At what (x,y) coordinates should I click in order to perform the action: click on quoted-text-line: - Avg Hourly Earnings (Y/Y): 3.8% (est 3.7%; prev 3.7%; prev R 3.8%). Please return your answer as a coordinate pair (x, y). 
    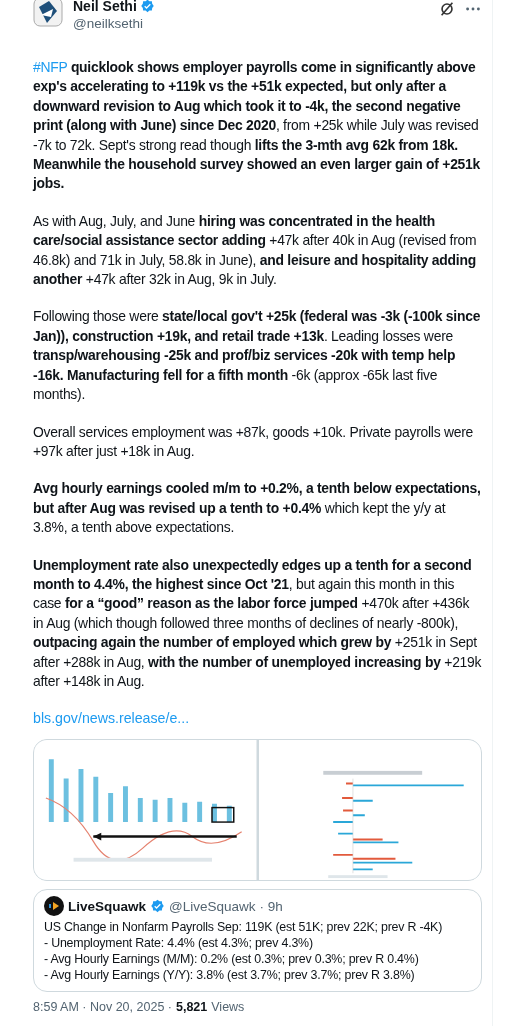
    Looking at the image, I should click on (230, 975).